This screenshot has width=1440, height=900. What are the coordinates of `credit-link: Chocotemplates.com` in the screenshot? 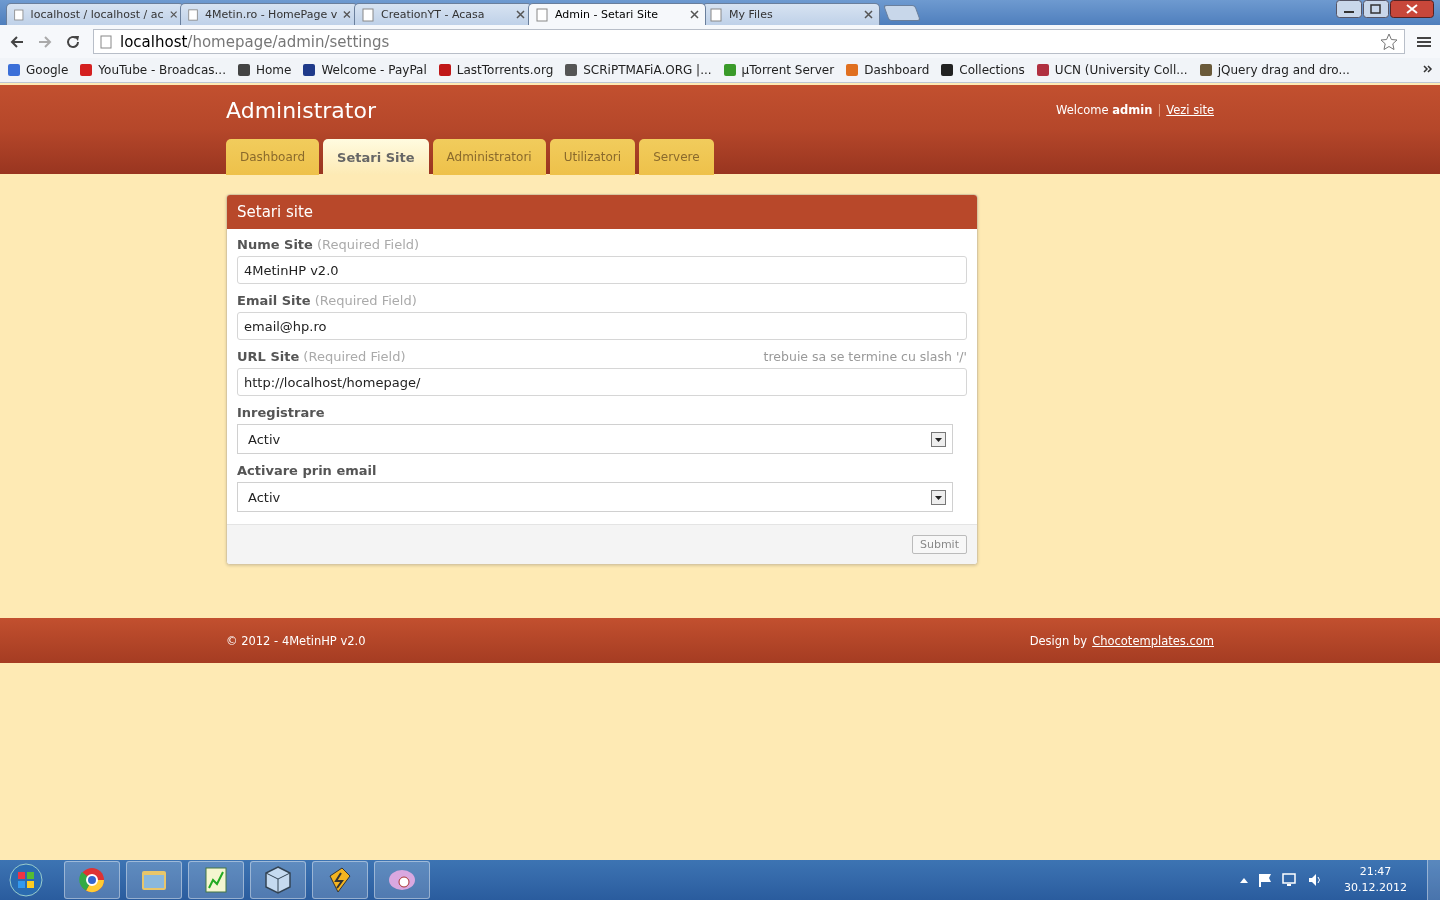 It's located at (1153, 640).